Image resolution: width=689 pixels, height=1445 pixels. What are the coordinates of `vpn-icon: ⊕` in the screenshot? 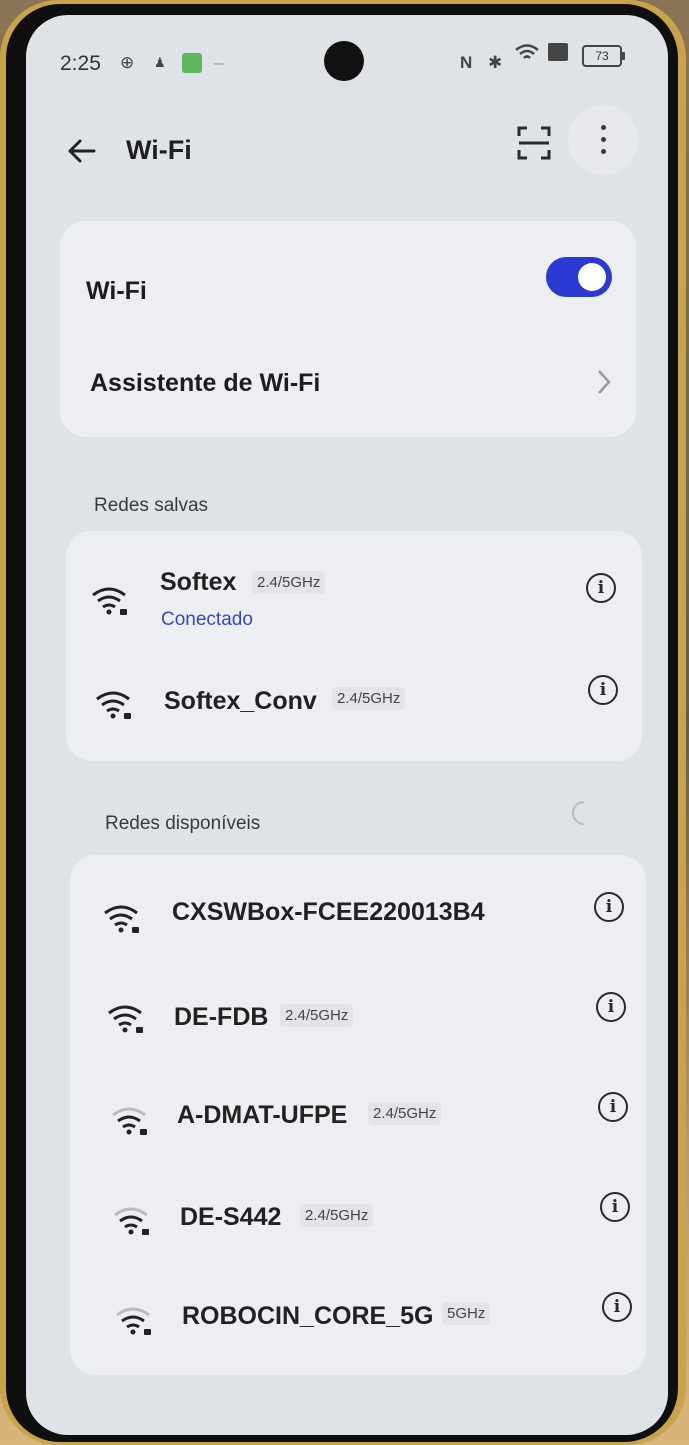 It's located at (127, 62).